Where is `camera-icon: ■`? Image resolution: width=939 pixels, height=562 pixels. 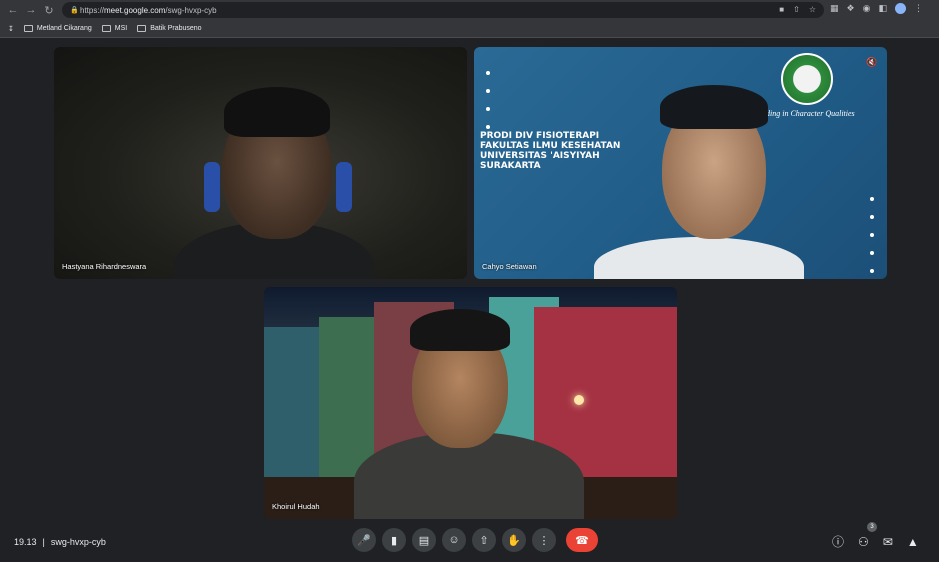
camera-icon: ■ is located at coordinates (781, 9).